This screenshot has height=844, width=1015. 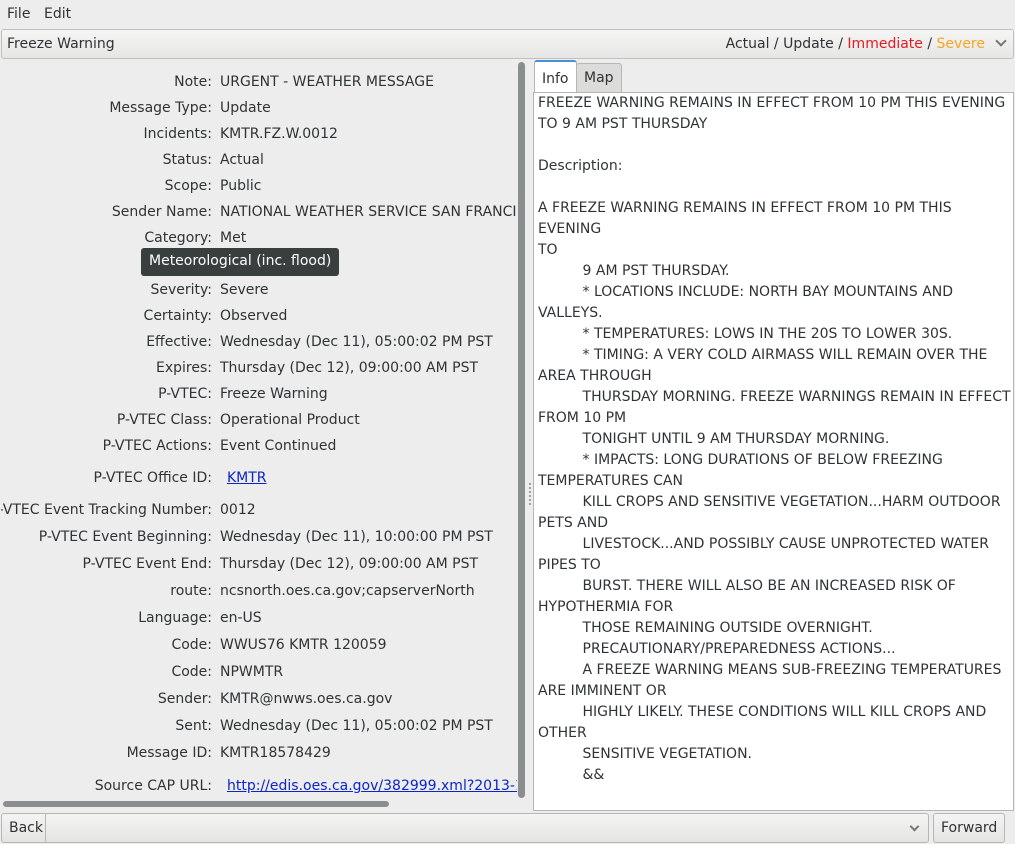 What do you see at coordinates (157, 446) in the screenshot?
I see `detail-label: P-VTEC Actions:` at bounding box center [157, 446].